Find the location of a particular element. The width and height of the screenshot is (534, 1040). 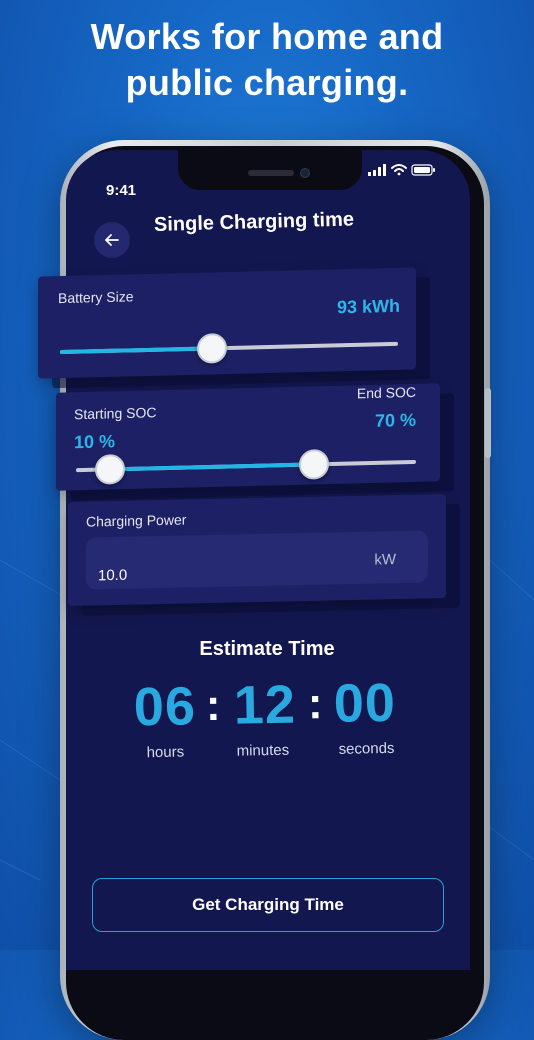

starting-soc-value: 10 % is located at coordinates (95, 442).